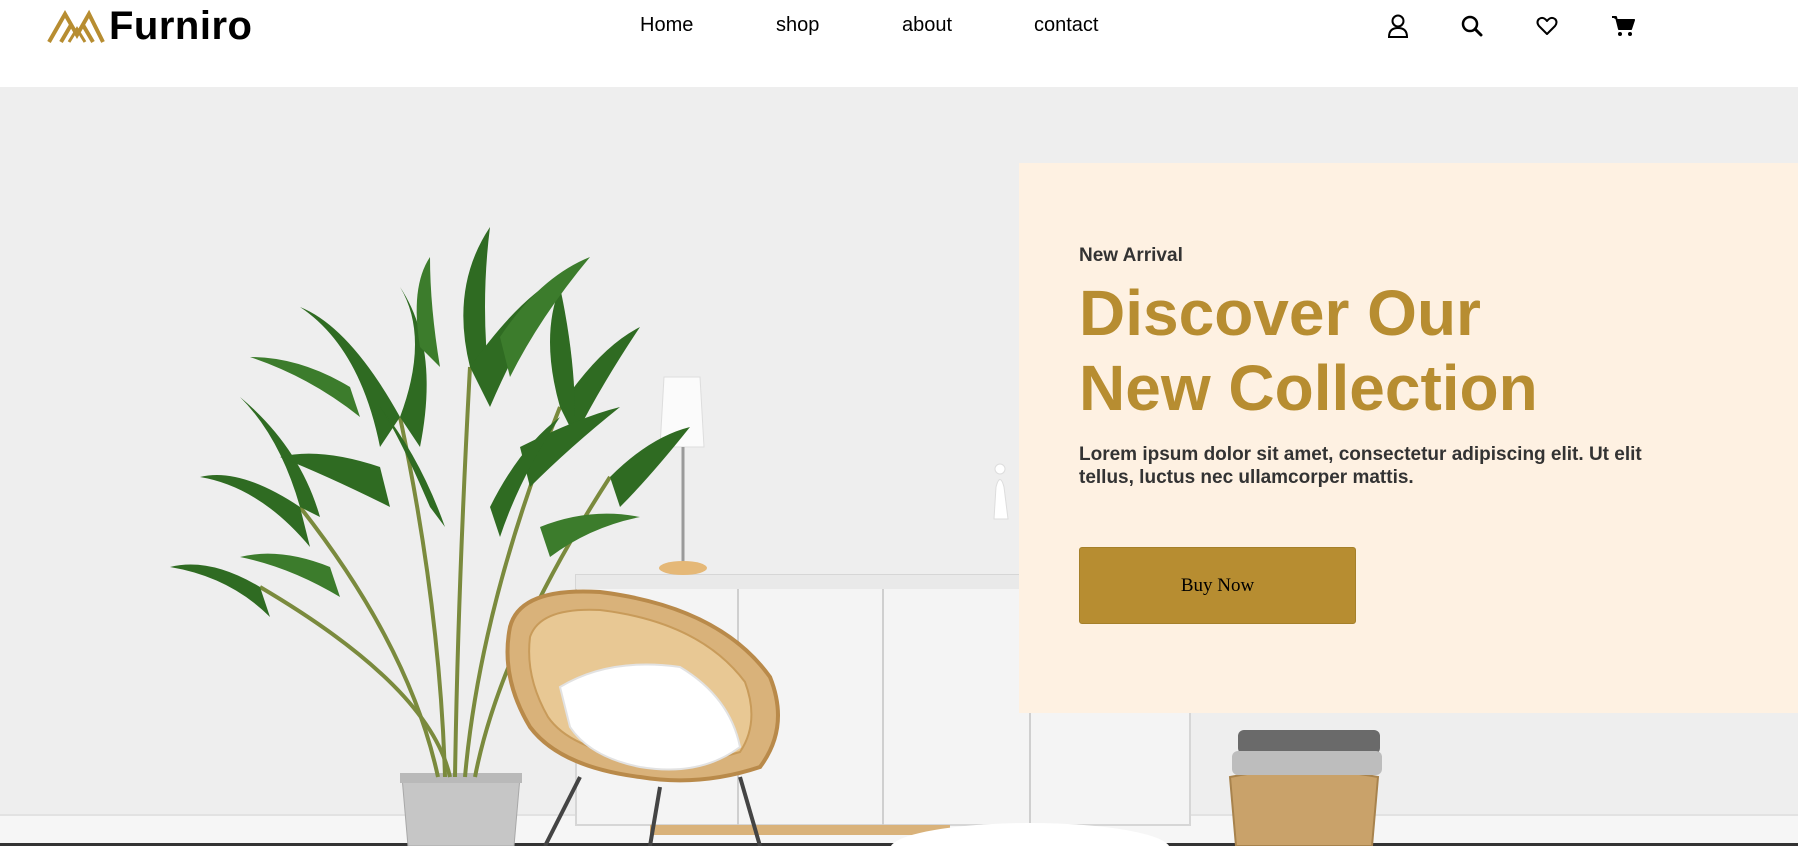 The image size is (1798, 846). I want to click on nav-contact: contact, so click(1066, 25).